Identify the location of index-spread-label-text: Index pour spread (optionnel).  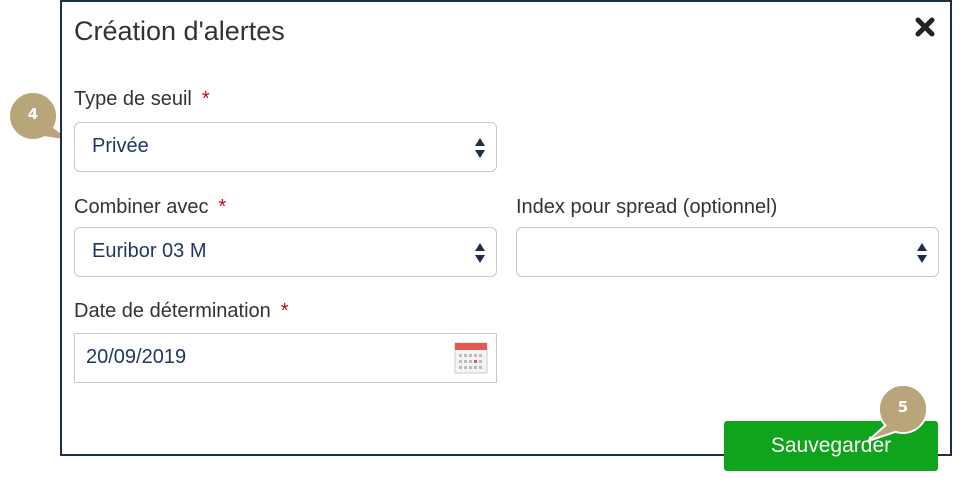
(647, 207).